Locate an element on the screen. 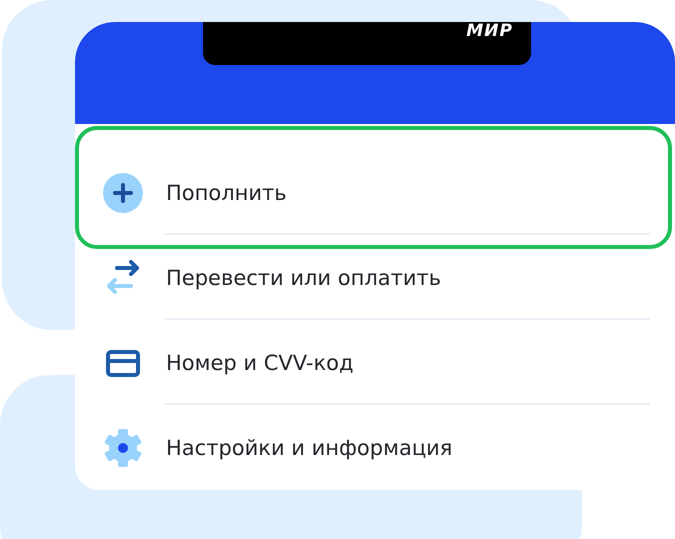 The image size is (675, 539). card-brand: МИР is located at coordinates (489, 31).